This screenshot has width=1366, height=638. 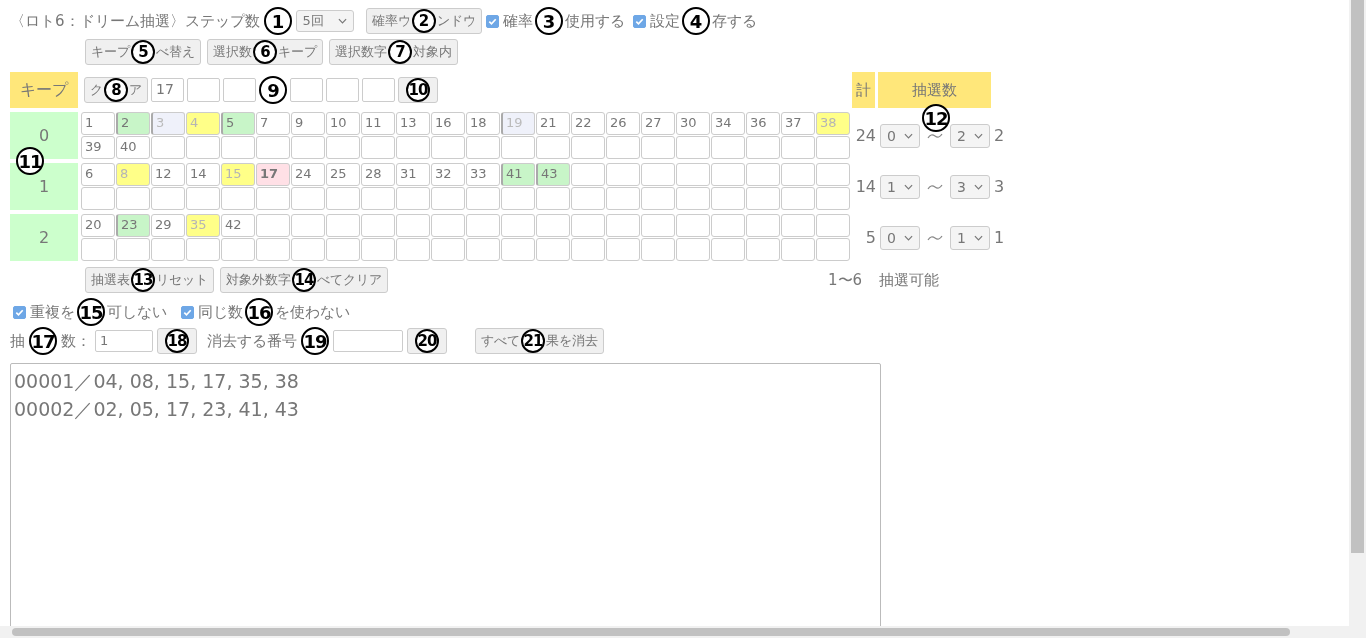 I want to click on number-cell: 6, so click(x=98, y=174).